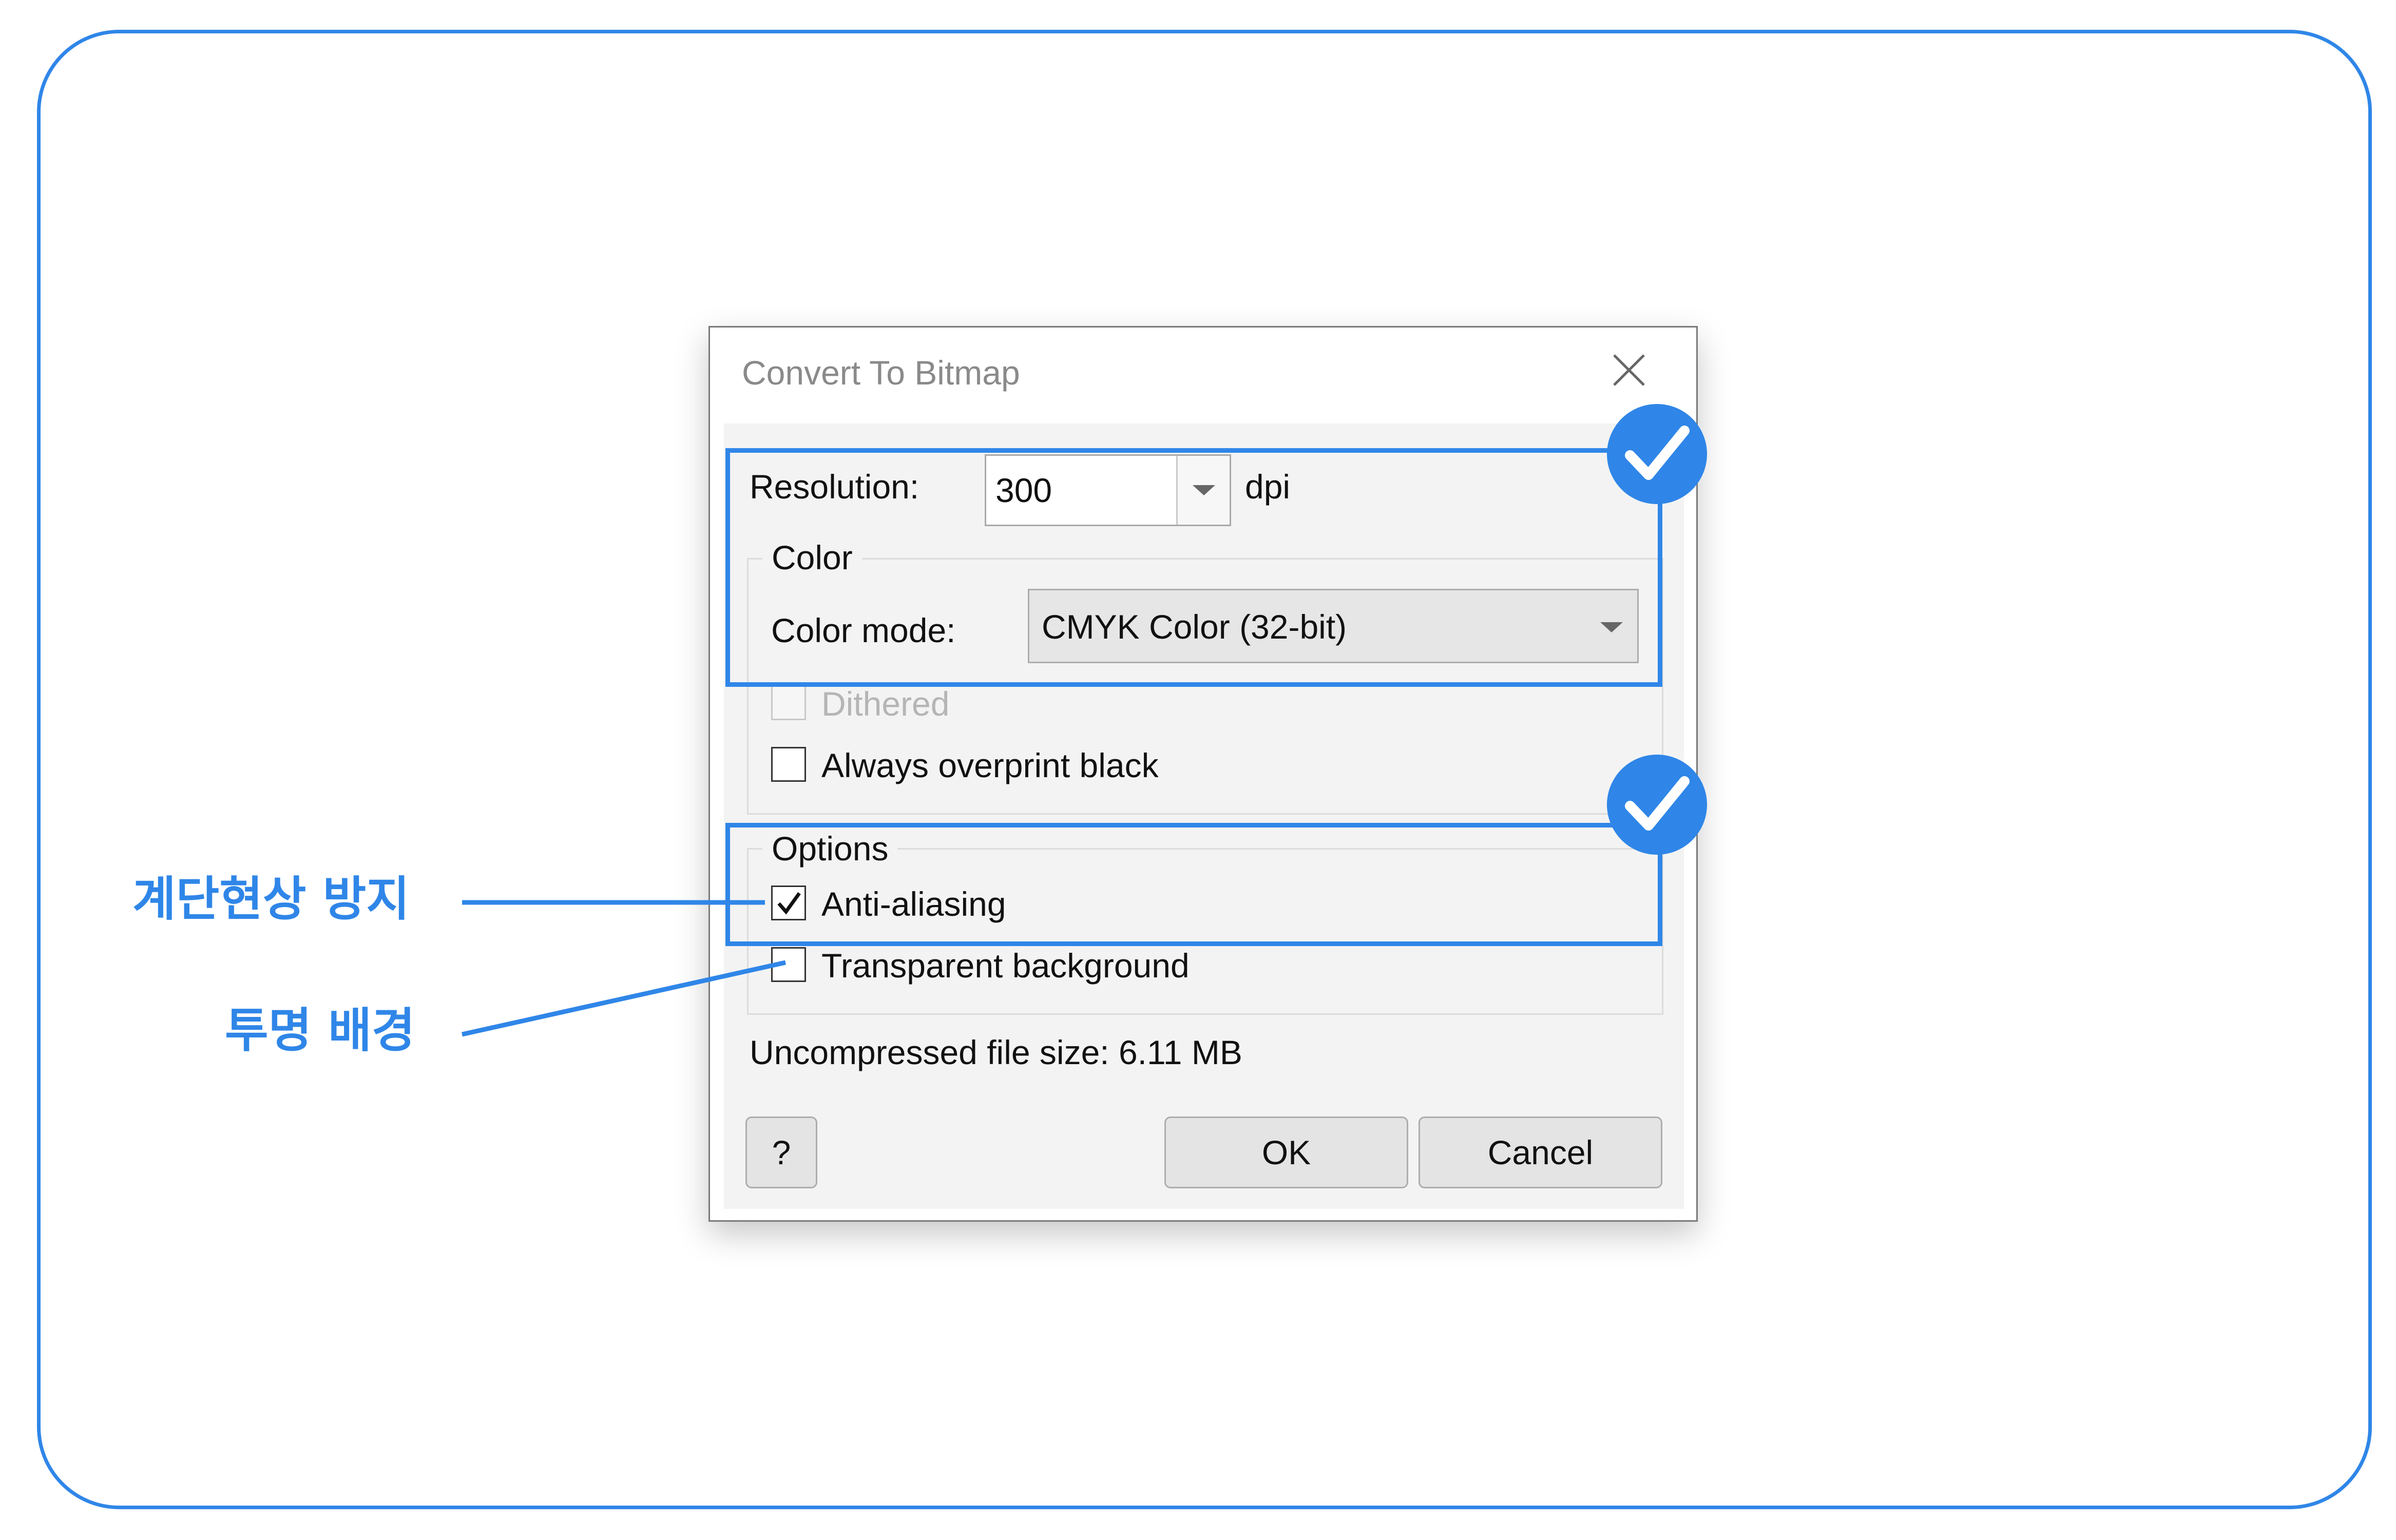 This screenshot has height=1540, width=2396. I want to click on annotation-transparent: 투명 배경, so click(320, 1030).